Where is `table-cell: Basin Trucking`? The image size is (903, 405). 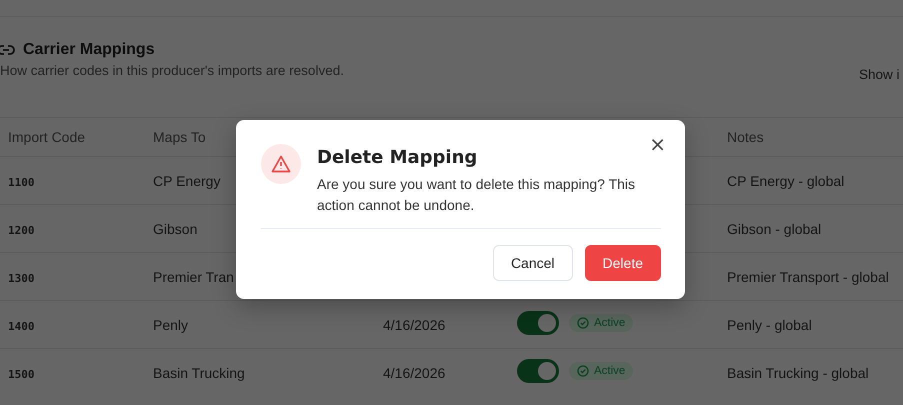 table-cell: Basin Trucking is located at coordinates (199, 372).